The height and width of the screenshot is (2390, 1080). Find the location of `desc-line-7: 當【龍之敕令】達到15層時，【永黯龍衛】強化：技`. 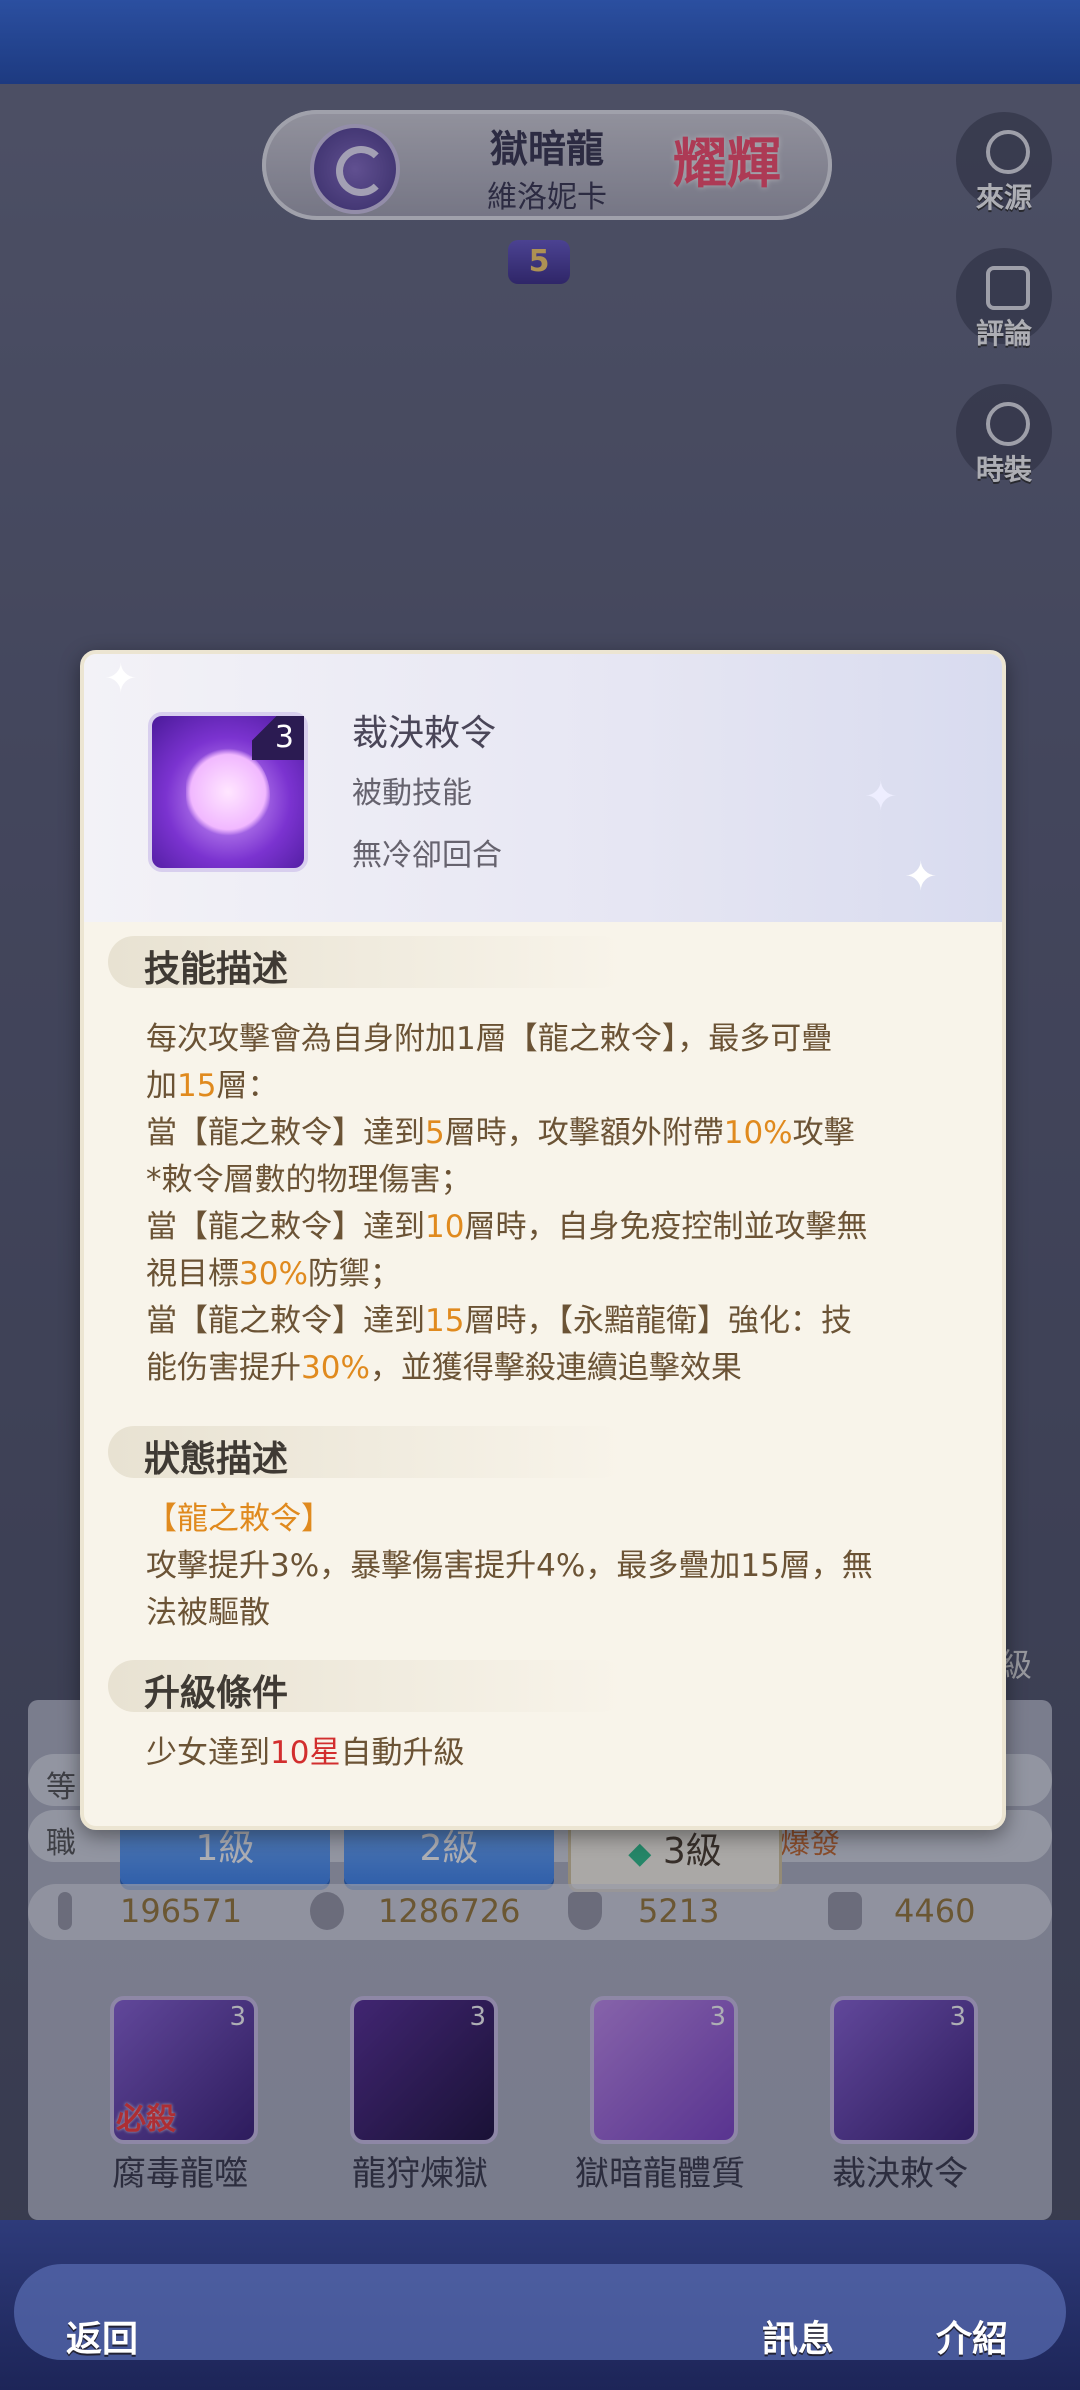

desc-line-7: 當【龍之敕令】達到15層時，【永黯龍衛】強化：技 is located at coordinates (499, 1321).